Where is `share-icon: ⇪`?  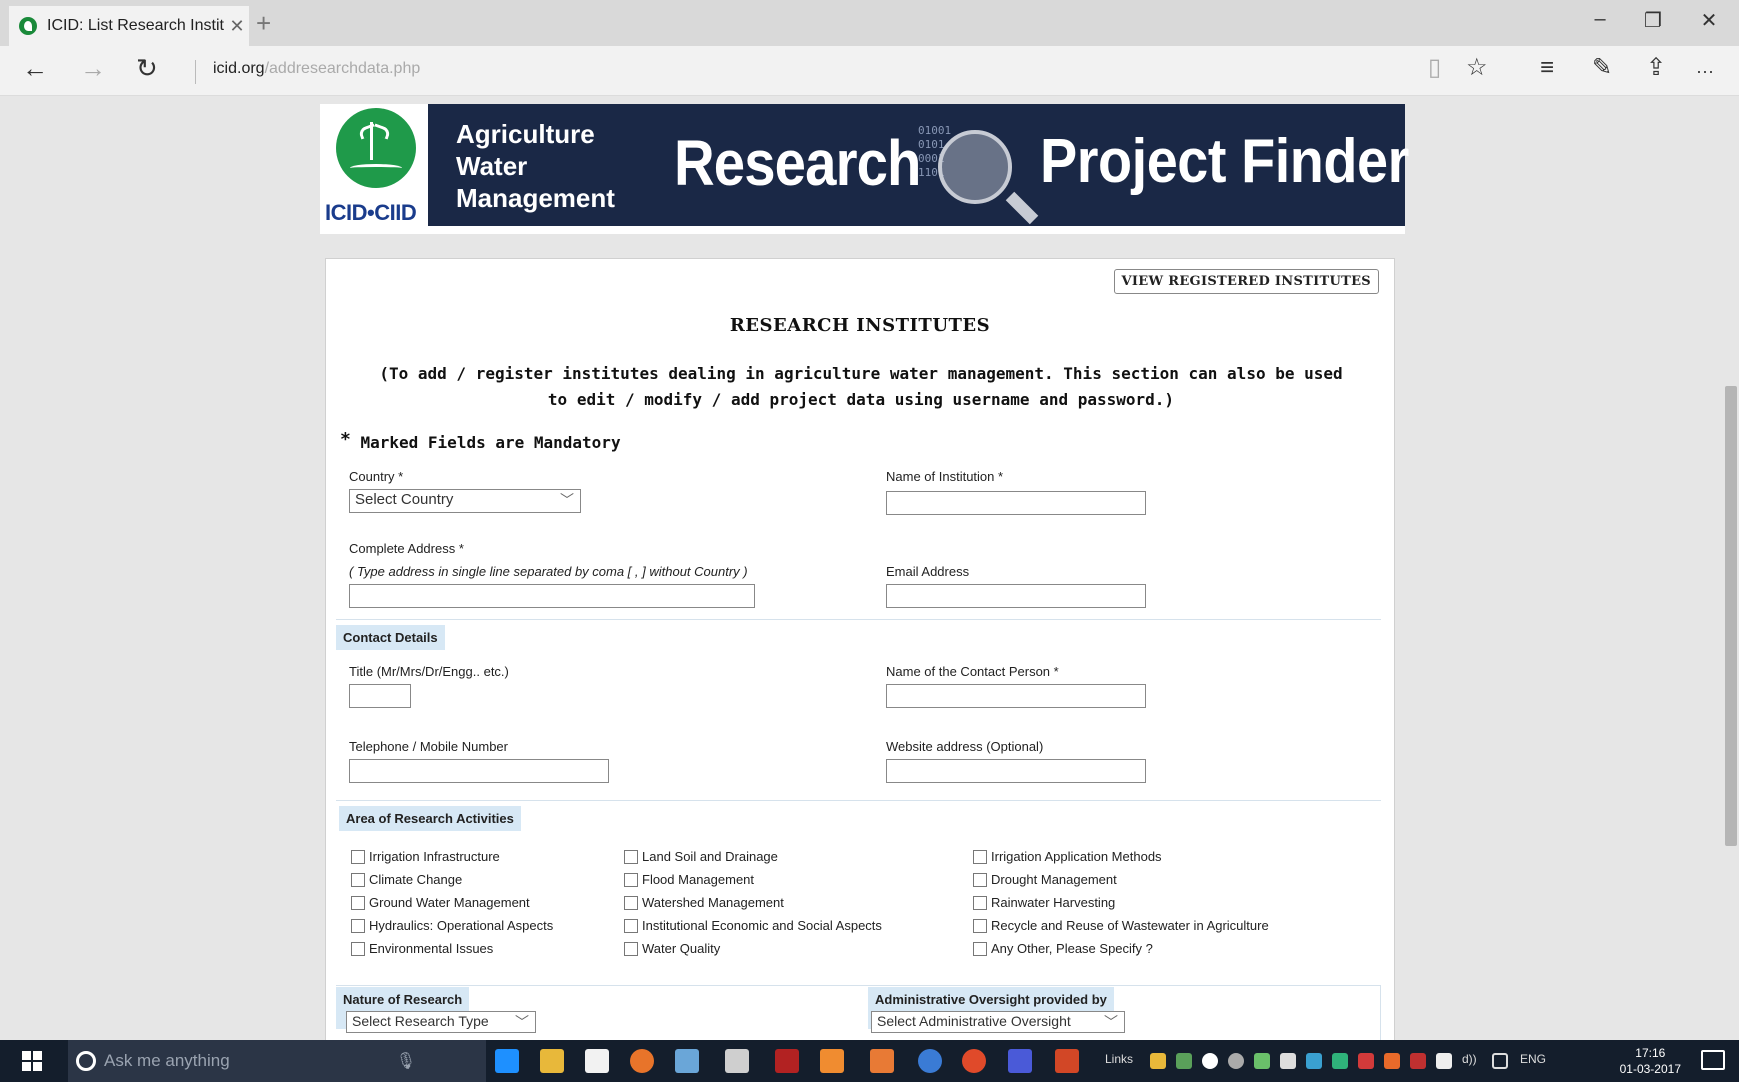 share-icon: ⇪ is located at coordinates (1656, 68).